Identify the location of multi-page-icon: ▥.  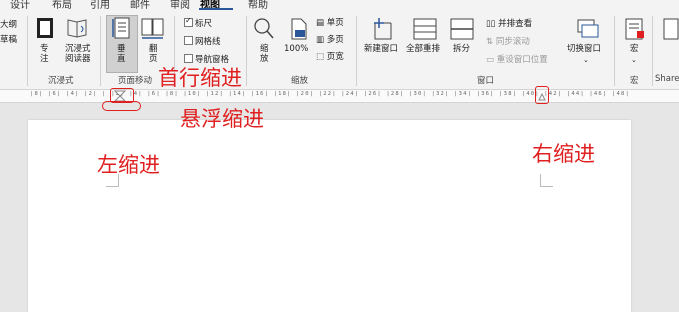
(321, 40).